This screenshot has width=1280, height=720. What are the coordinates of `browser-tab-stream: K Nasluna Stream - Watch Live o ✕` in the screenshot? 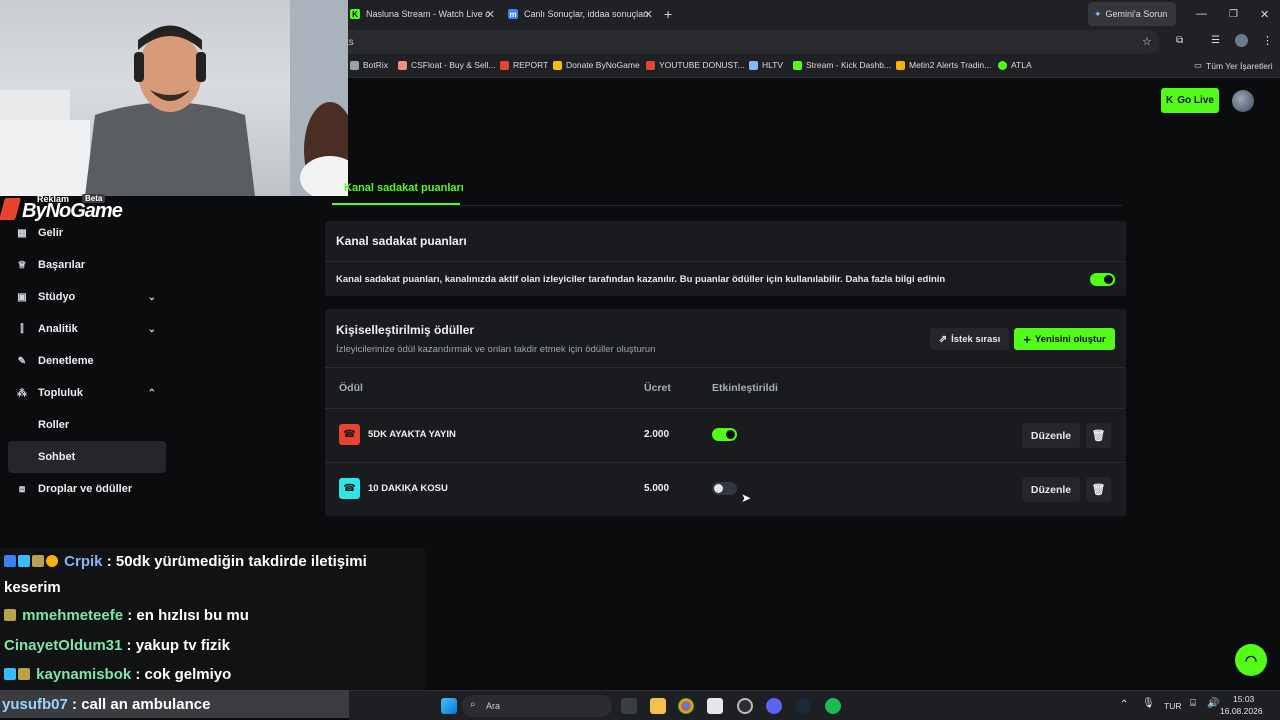 It's located at (422, 14).